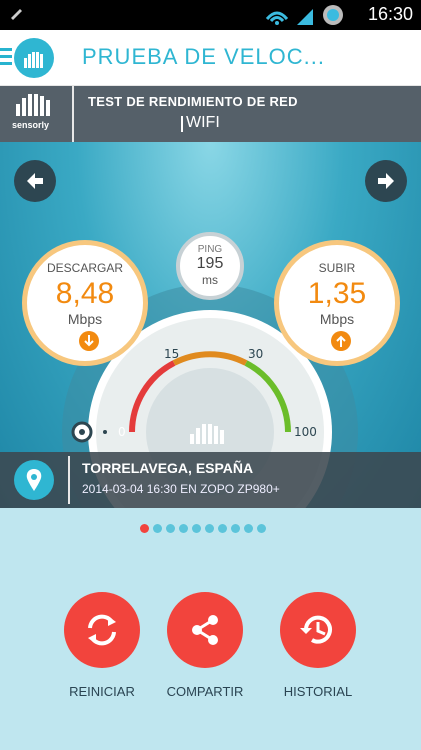 The width and height of the screenshot is (421, 750). Describe the element at coordinates (390, 14) in the screenshot. I see `clock: 16:30` at that location.